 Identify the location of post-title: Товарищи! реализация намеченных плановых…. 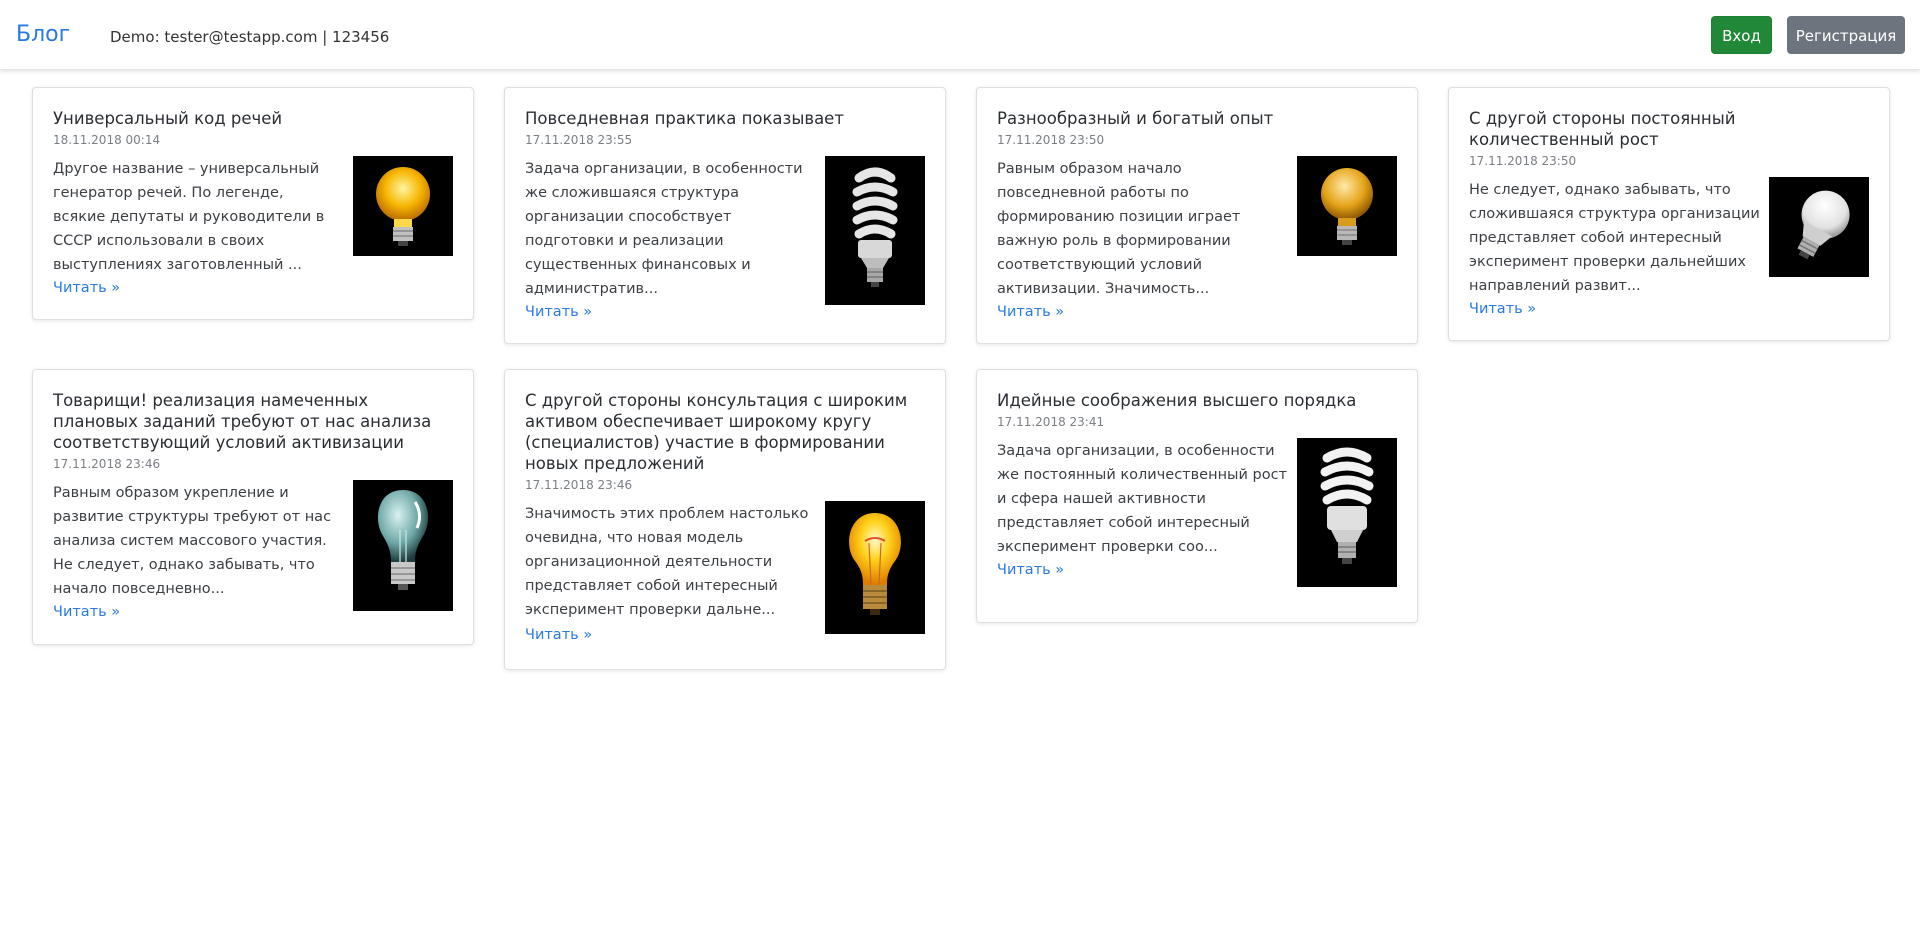
(253, 421).